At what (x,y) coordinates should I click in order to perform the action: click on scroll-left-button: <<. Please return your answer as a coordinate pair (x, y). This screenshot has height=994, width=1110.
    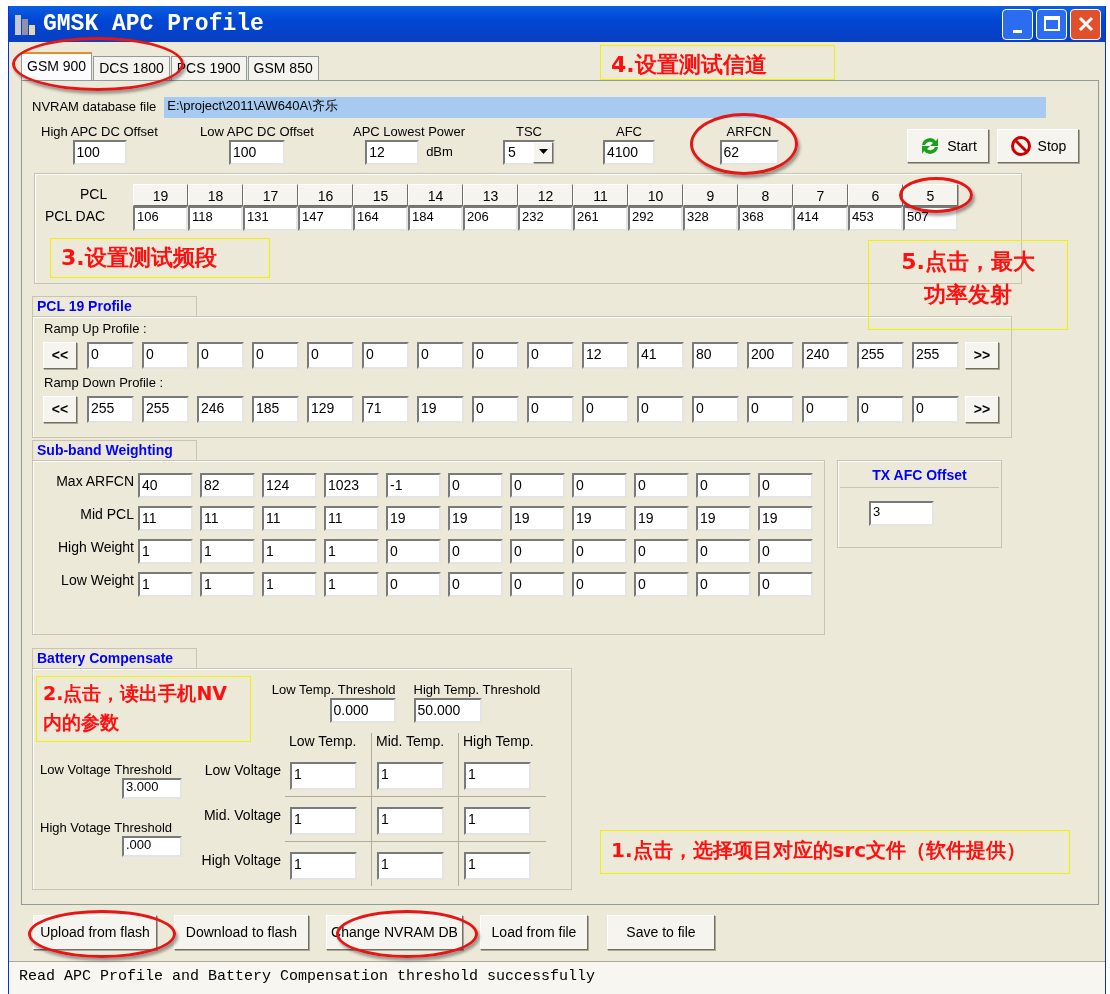
    Looking at the image, I should click on (60, 355).